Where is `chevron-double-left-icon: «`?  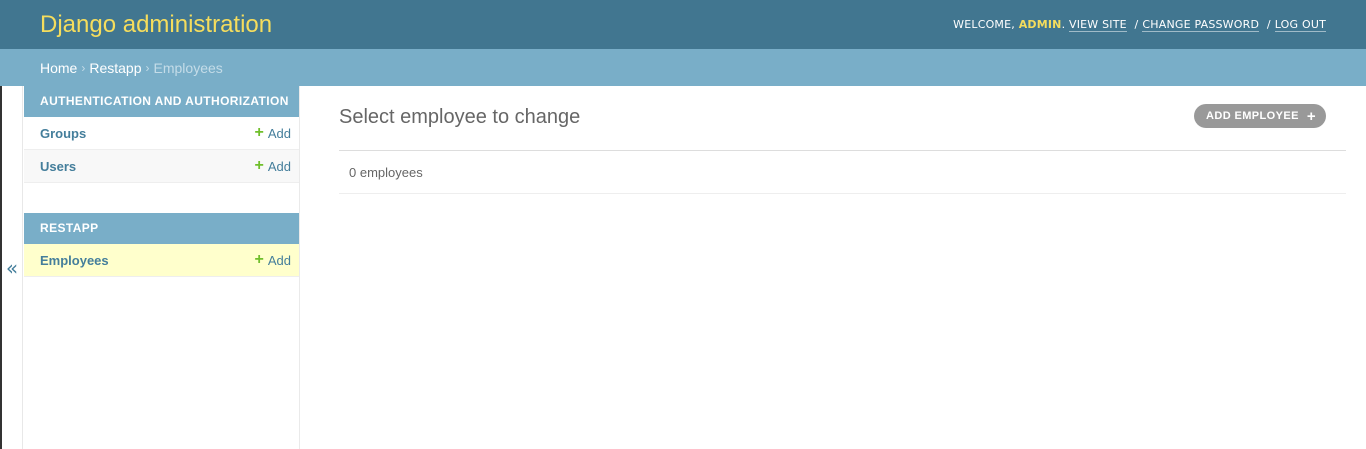
chevron-double-left-icon: « is located at coordinates (12, 267).